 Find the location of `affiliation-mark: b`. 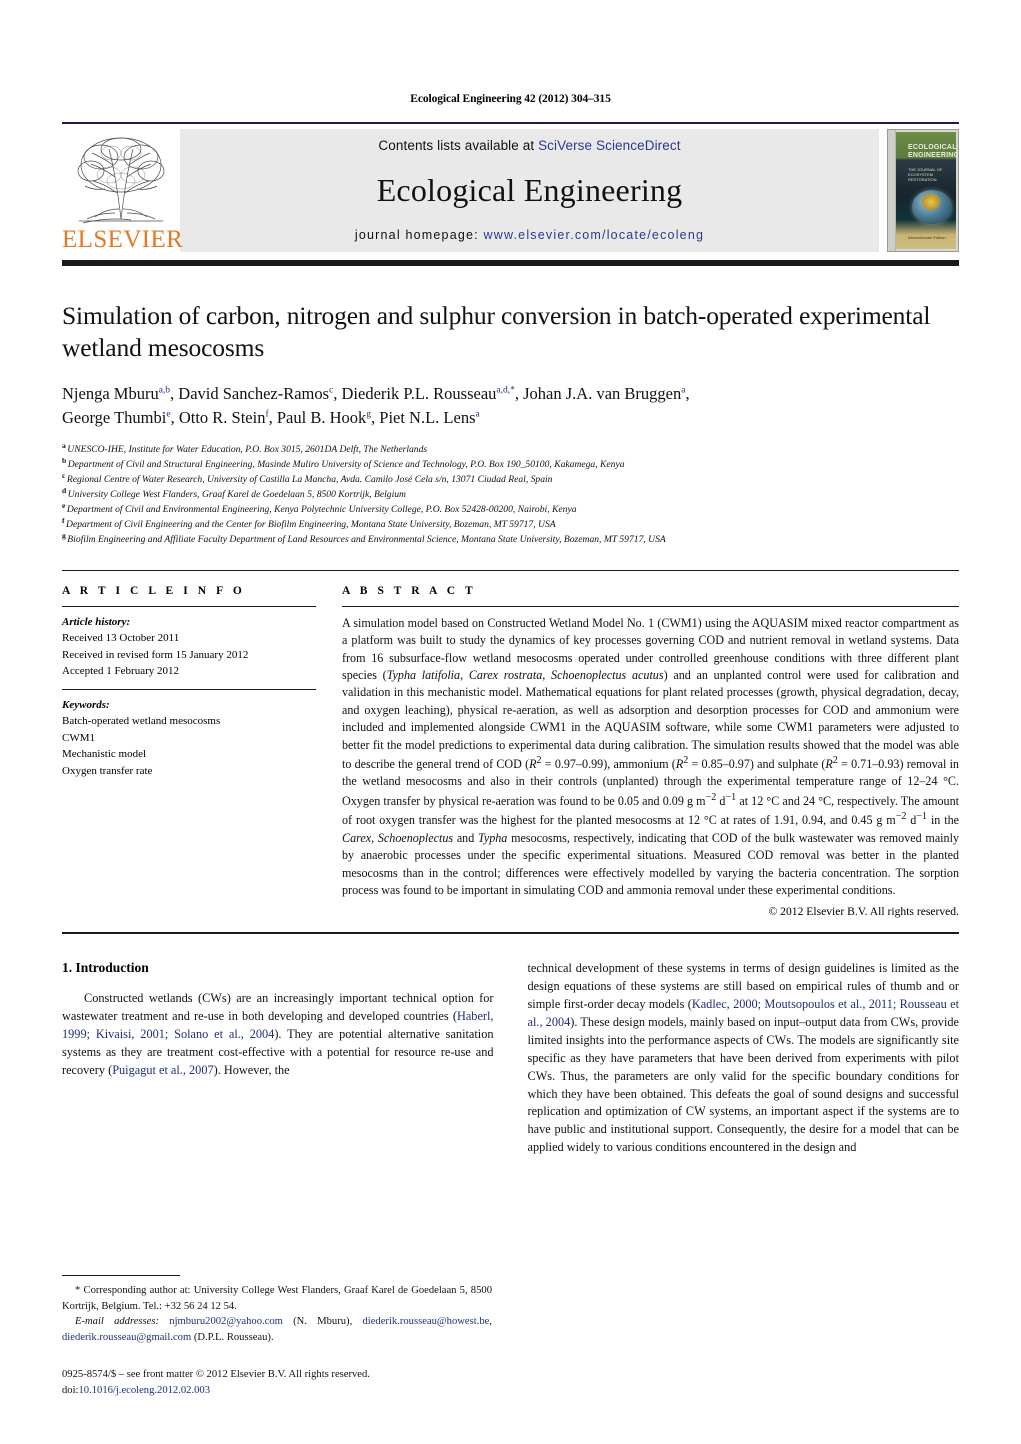

affiliation-mark: b is located at coordinates (64, 460).